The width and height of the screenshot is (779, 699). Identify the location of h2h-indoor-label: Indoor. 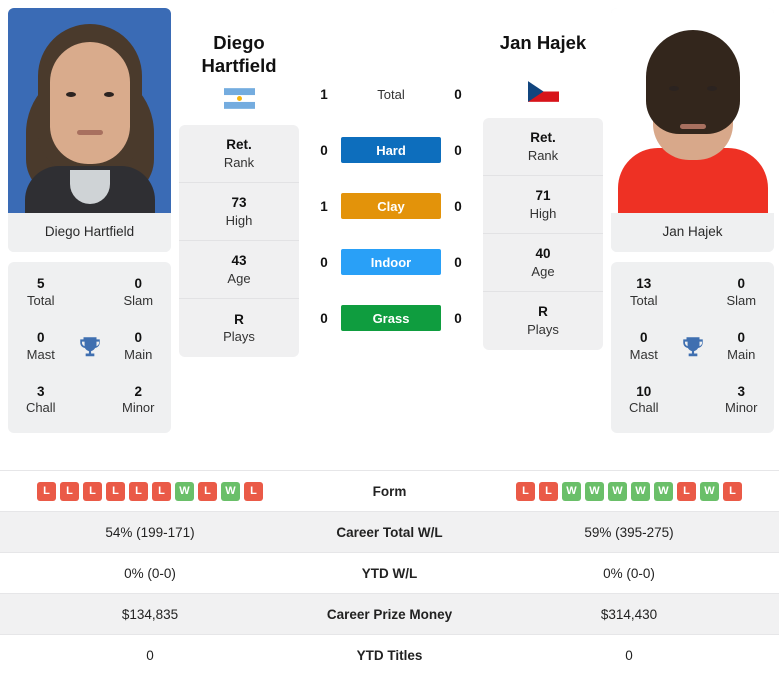
(391, 262).